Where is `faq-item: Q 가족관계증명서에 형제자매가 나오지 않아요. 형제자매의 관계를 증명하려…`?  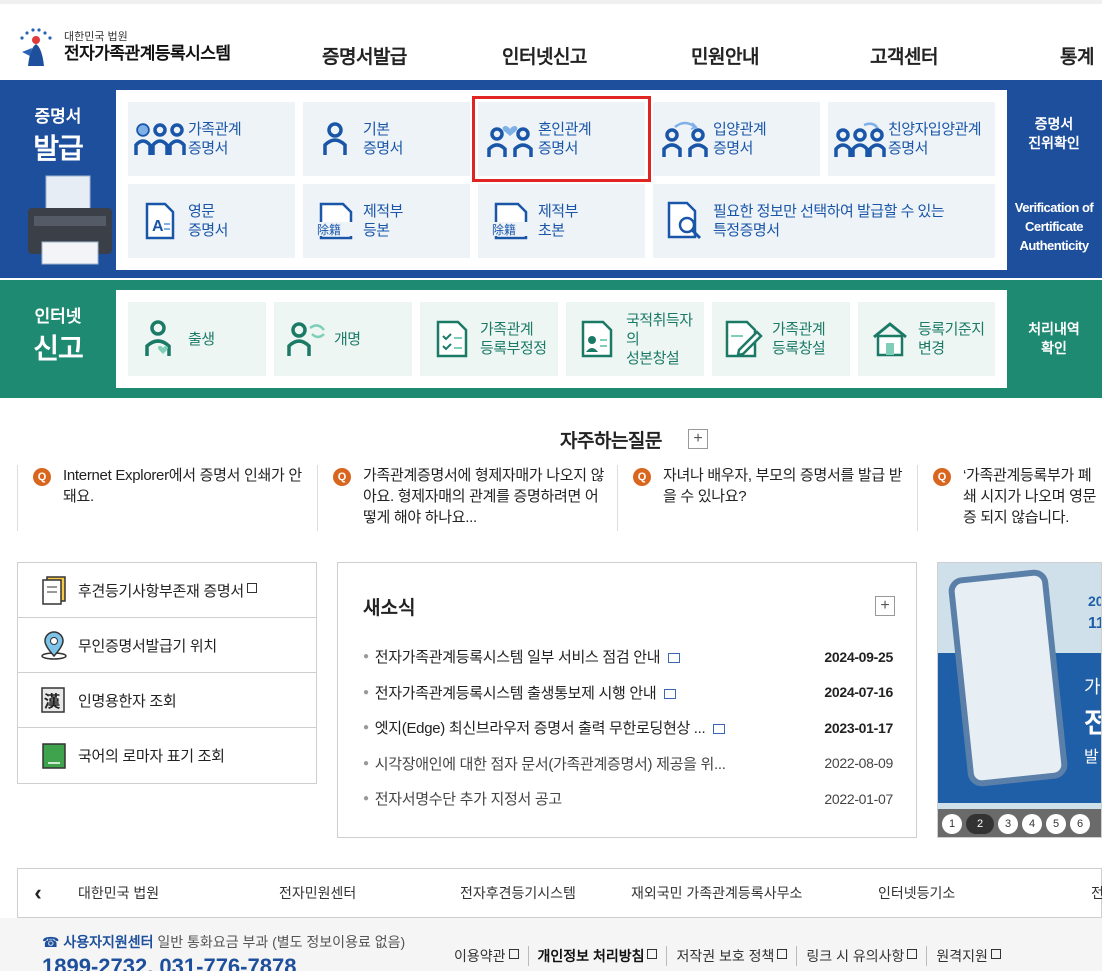
faq-item: Q 가족관계증명서에 형제자매가 나오지 않아요. 형제자매의 관계를 증명하려… is located at coordinates (462, 498).